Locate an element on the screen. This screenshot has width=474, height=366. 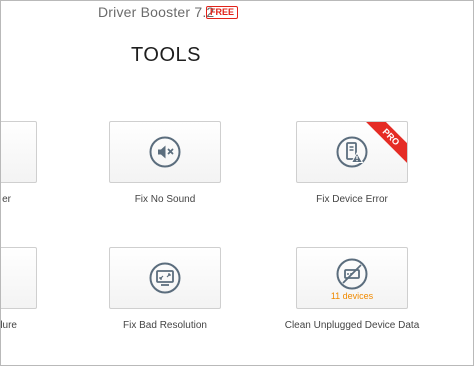
app-name: Driver Booster 7.2 is located at coordinates (156, 12).